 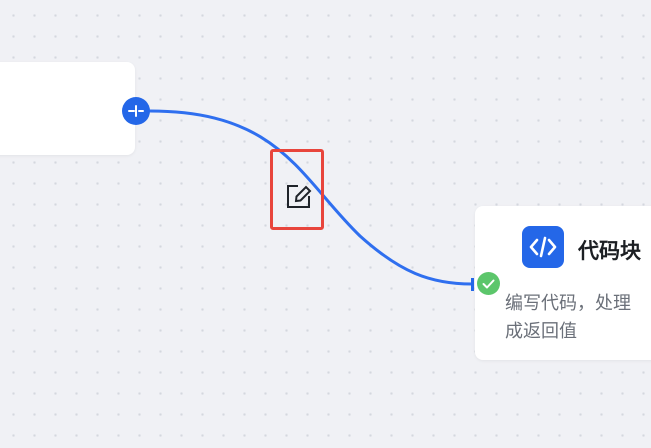 What do you see at coordinates (472, 284) in the screenshot?
I see `input-port` at bounding box center [472, 284].